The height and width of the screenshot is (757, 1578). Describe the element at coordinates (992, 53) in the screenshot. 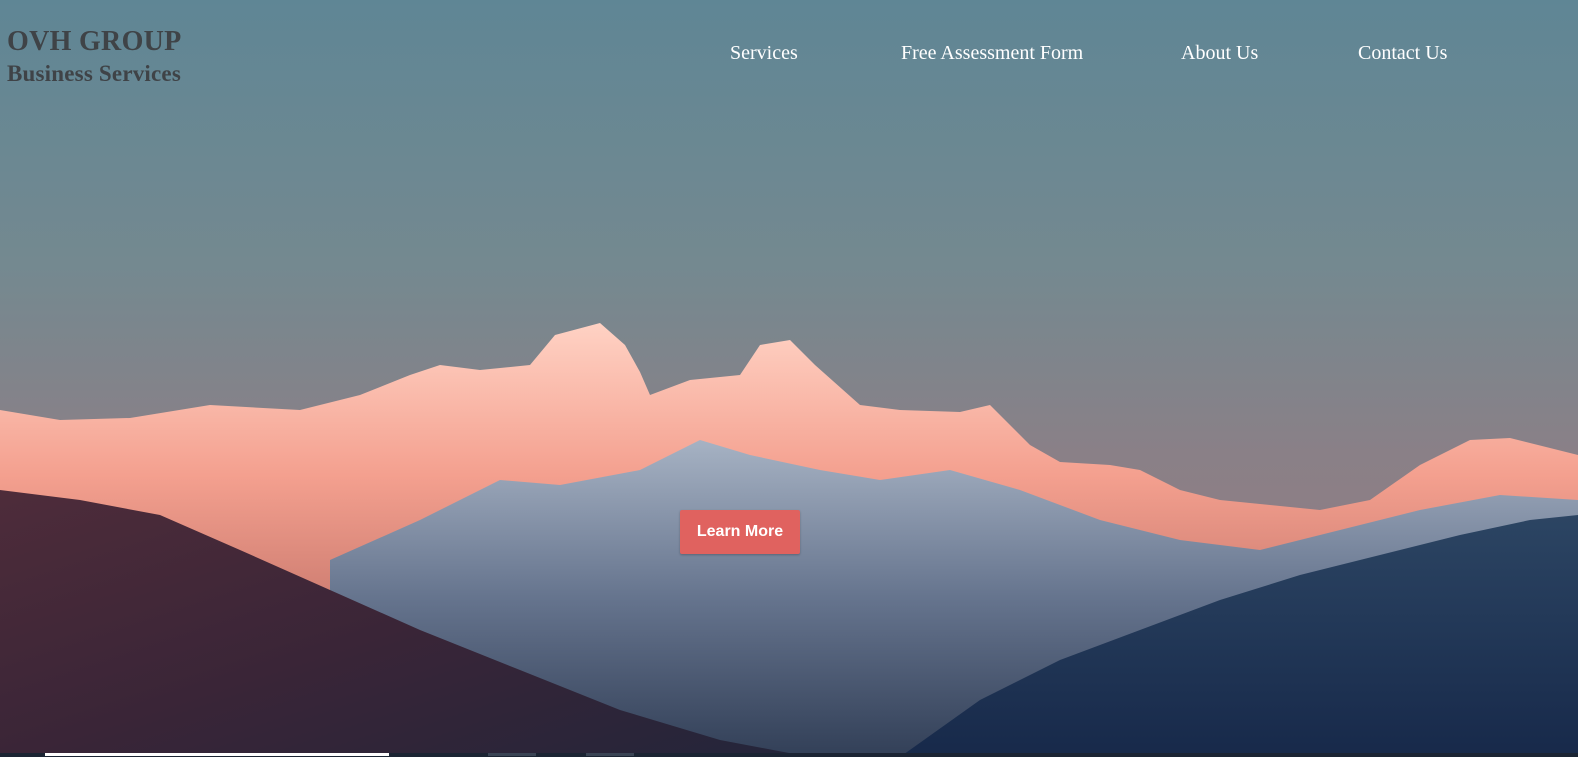

I see `nav-link-free-assessment-form: Free Assessment Form` at that location.